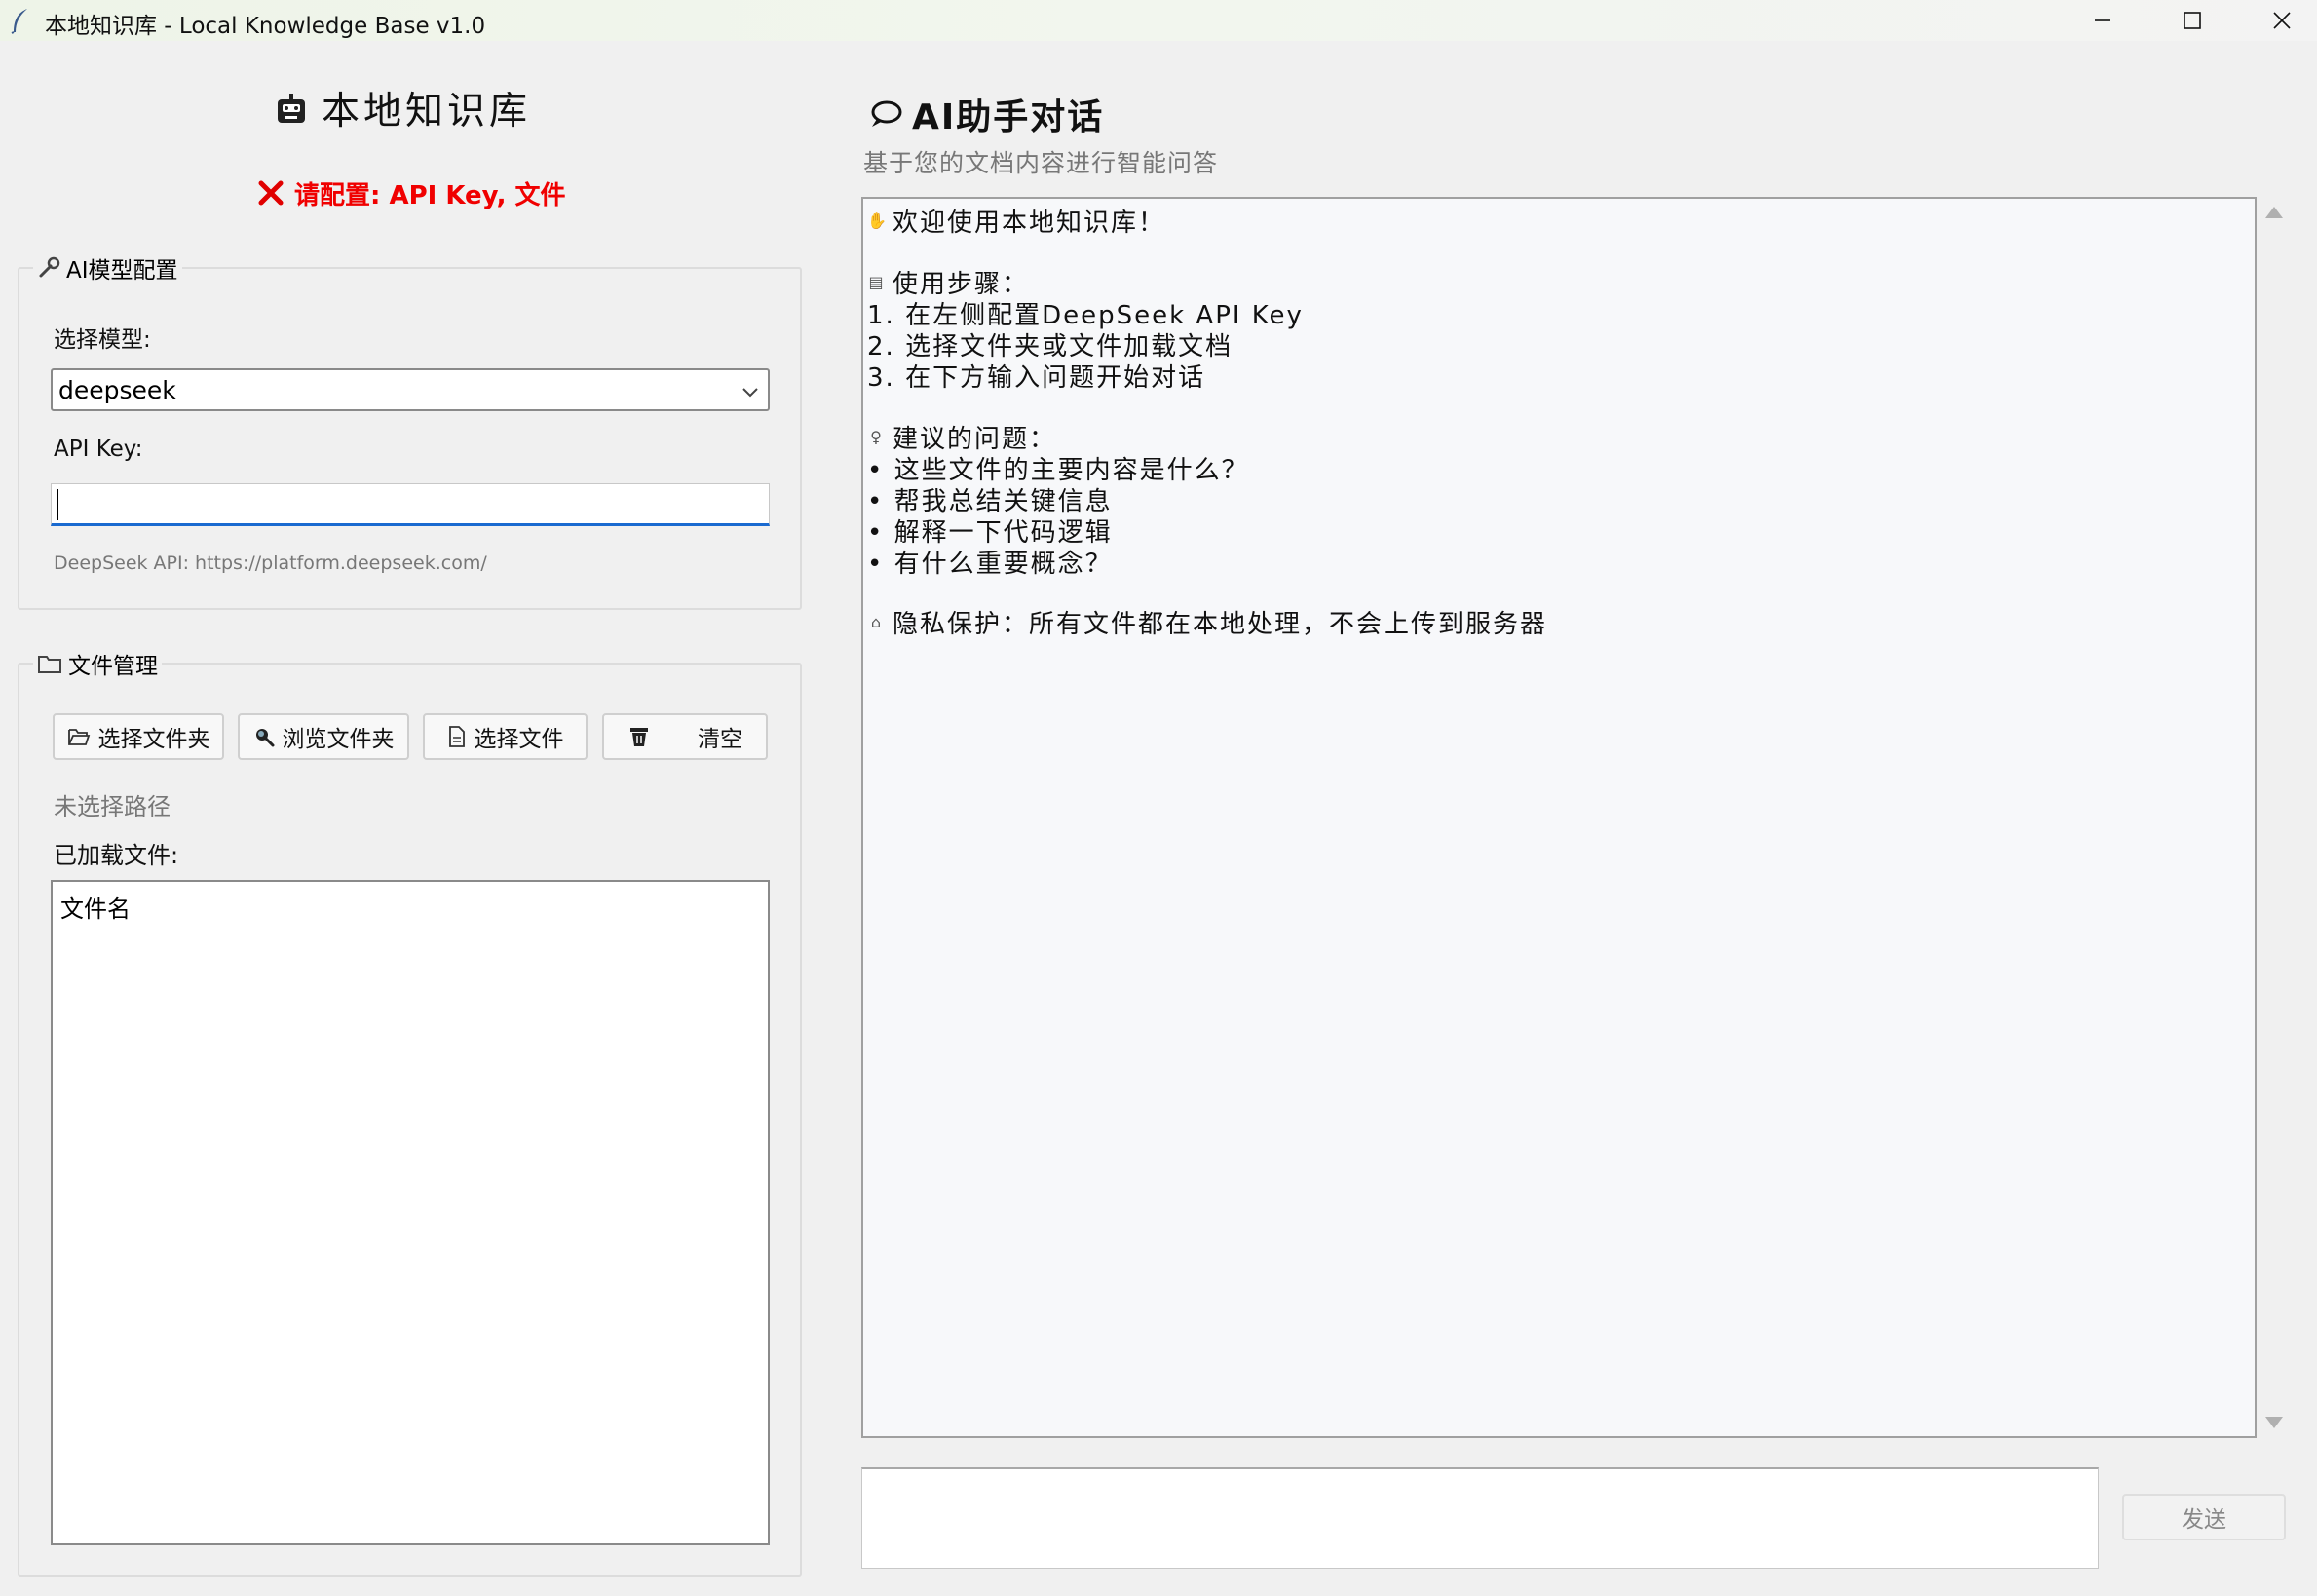  I want to click on file-management-legend: 文件管理, so click(97, 663).